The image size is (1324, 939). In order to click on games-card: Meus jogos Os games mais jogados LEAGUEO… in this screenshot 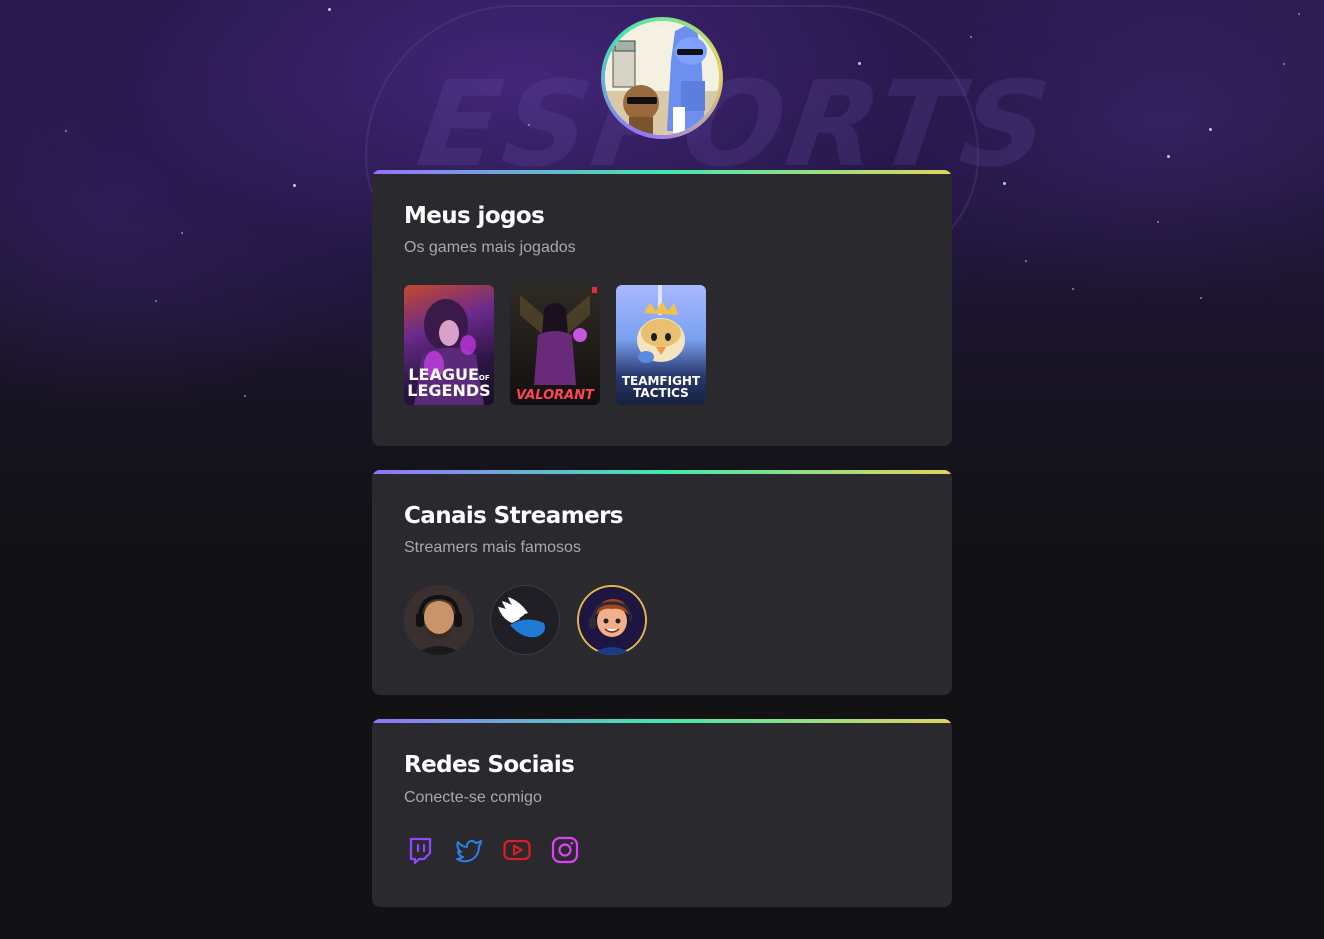, I will do `click(662, 308)`.